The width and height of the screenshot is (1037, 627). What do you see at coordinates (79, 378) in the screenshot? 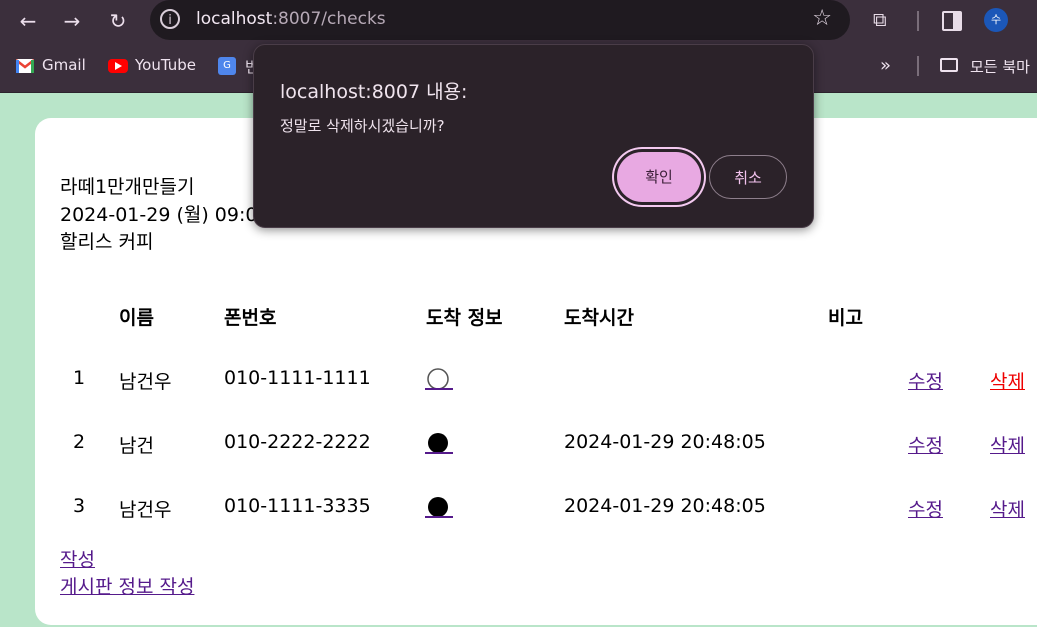
I see `row-number: 1` at bounding box center [79, 378].